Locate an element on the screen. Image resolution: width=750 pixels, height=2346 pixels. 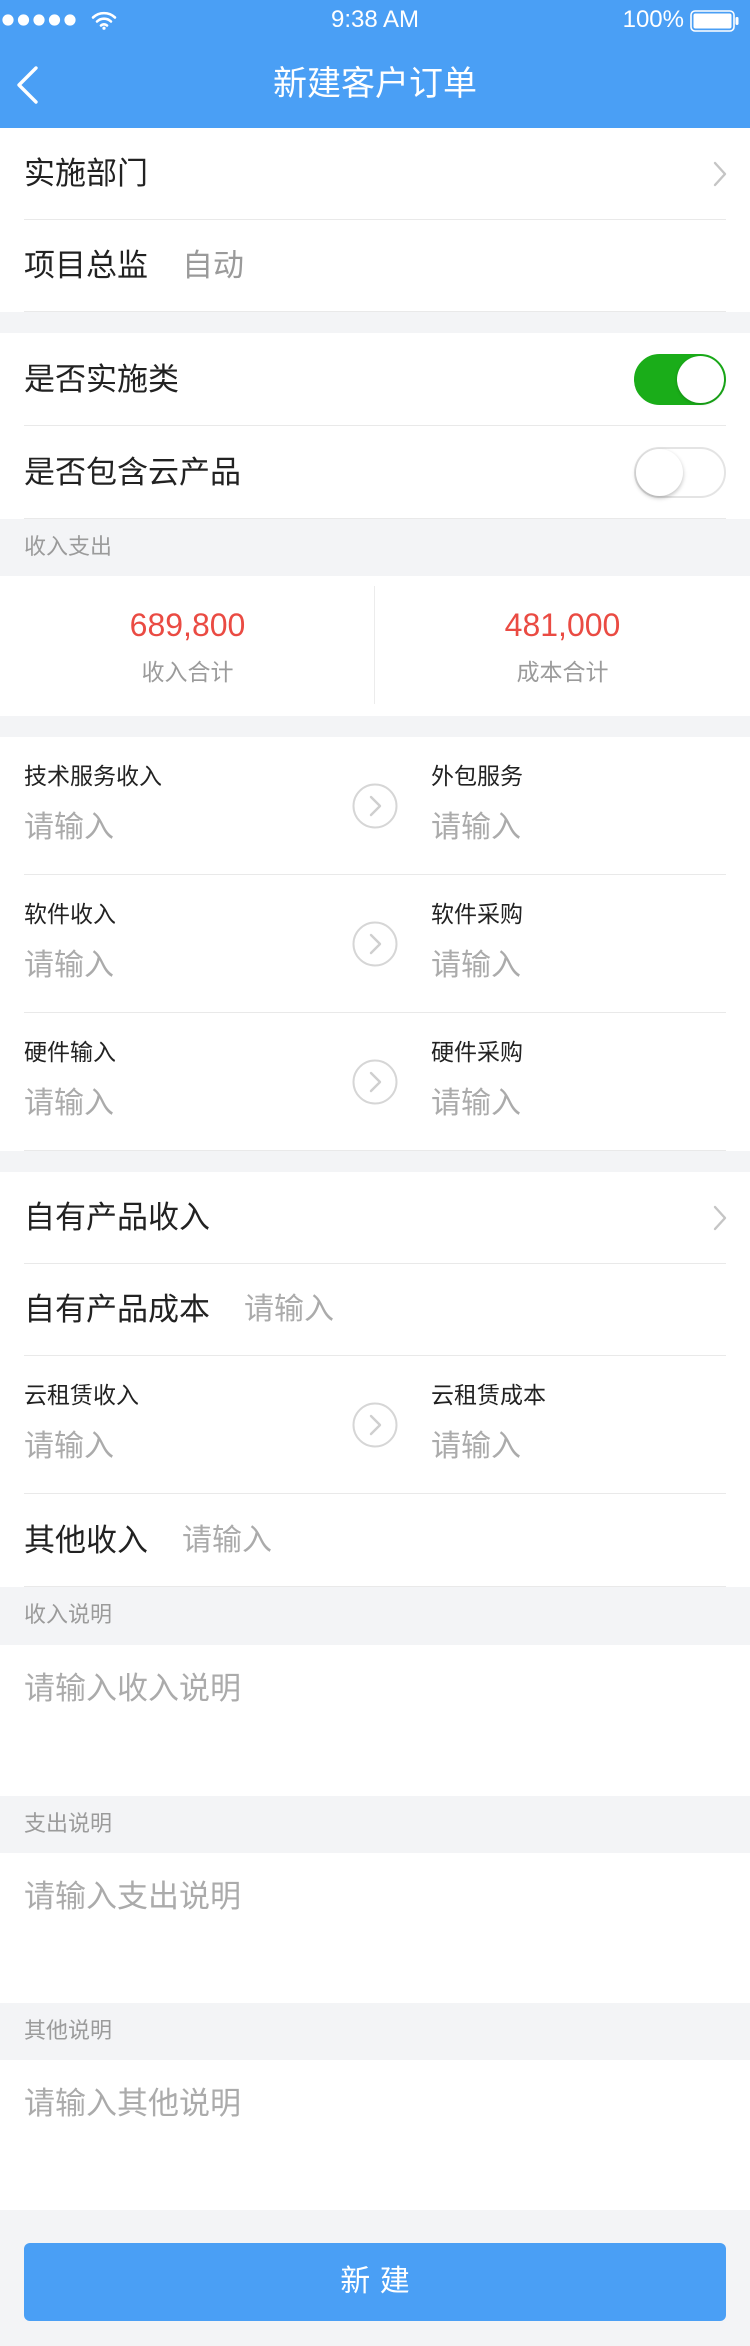
own-product-cost-row: 自有产品成本 is located at coordinates (375, 1310).